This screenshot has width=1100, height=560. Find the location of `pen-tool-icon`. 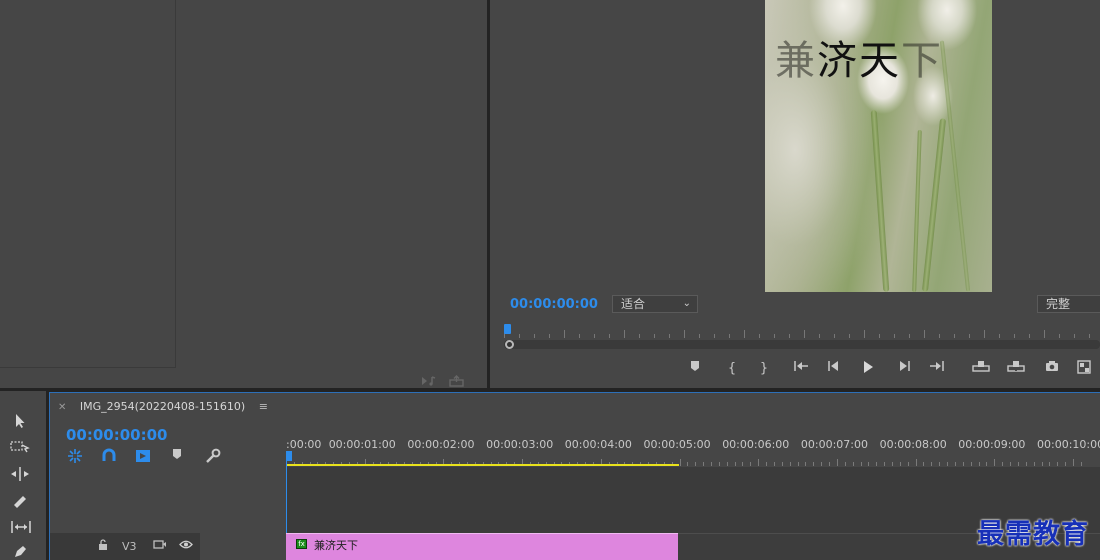

pen-tool-icon is located at coordinates (20, 552).